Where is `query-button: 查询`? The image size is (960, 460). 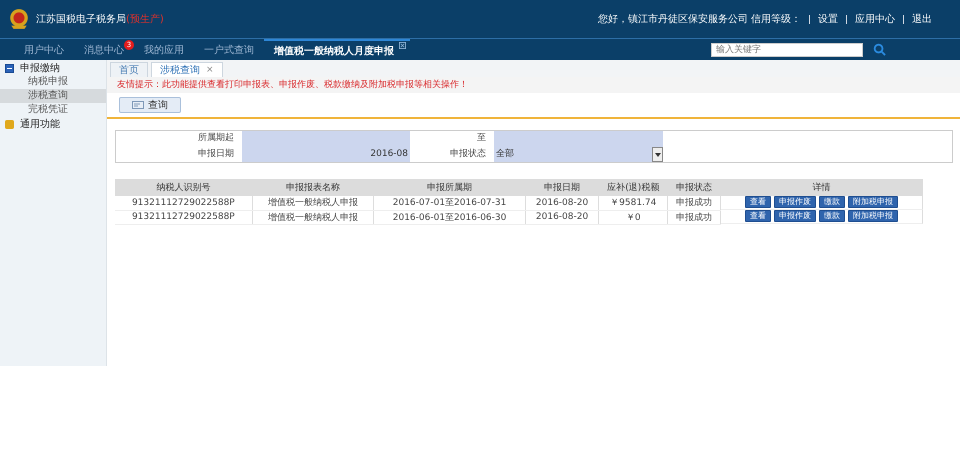 query-button: 查询 is located at coordinates (150, 105).